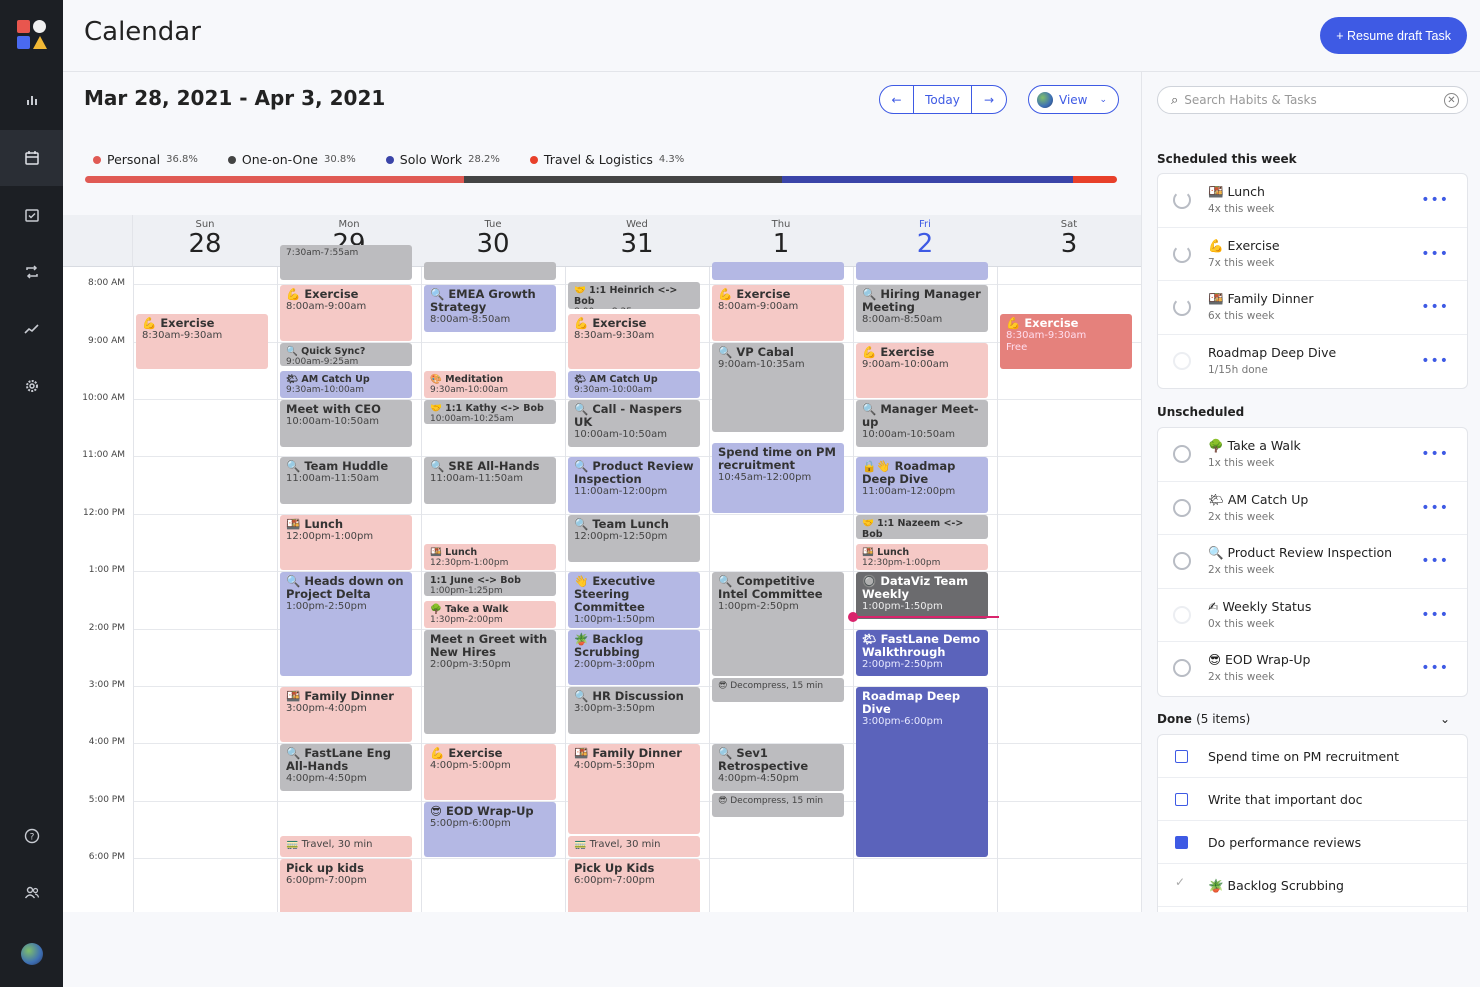 Image resolution: width=1480 pixels, height=987 pixels. What do you see at coordinates (346, 263) in the screenshot?
I see `calendar-event: 7:30am-7:55am` at bounding box center [346, 263].